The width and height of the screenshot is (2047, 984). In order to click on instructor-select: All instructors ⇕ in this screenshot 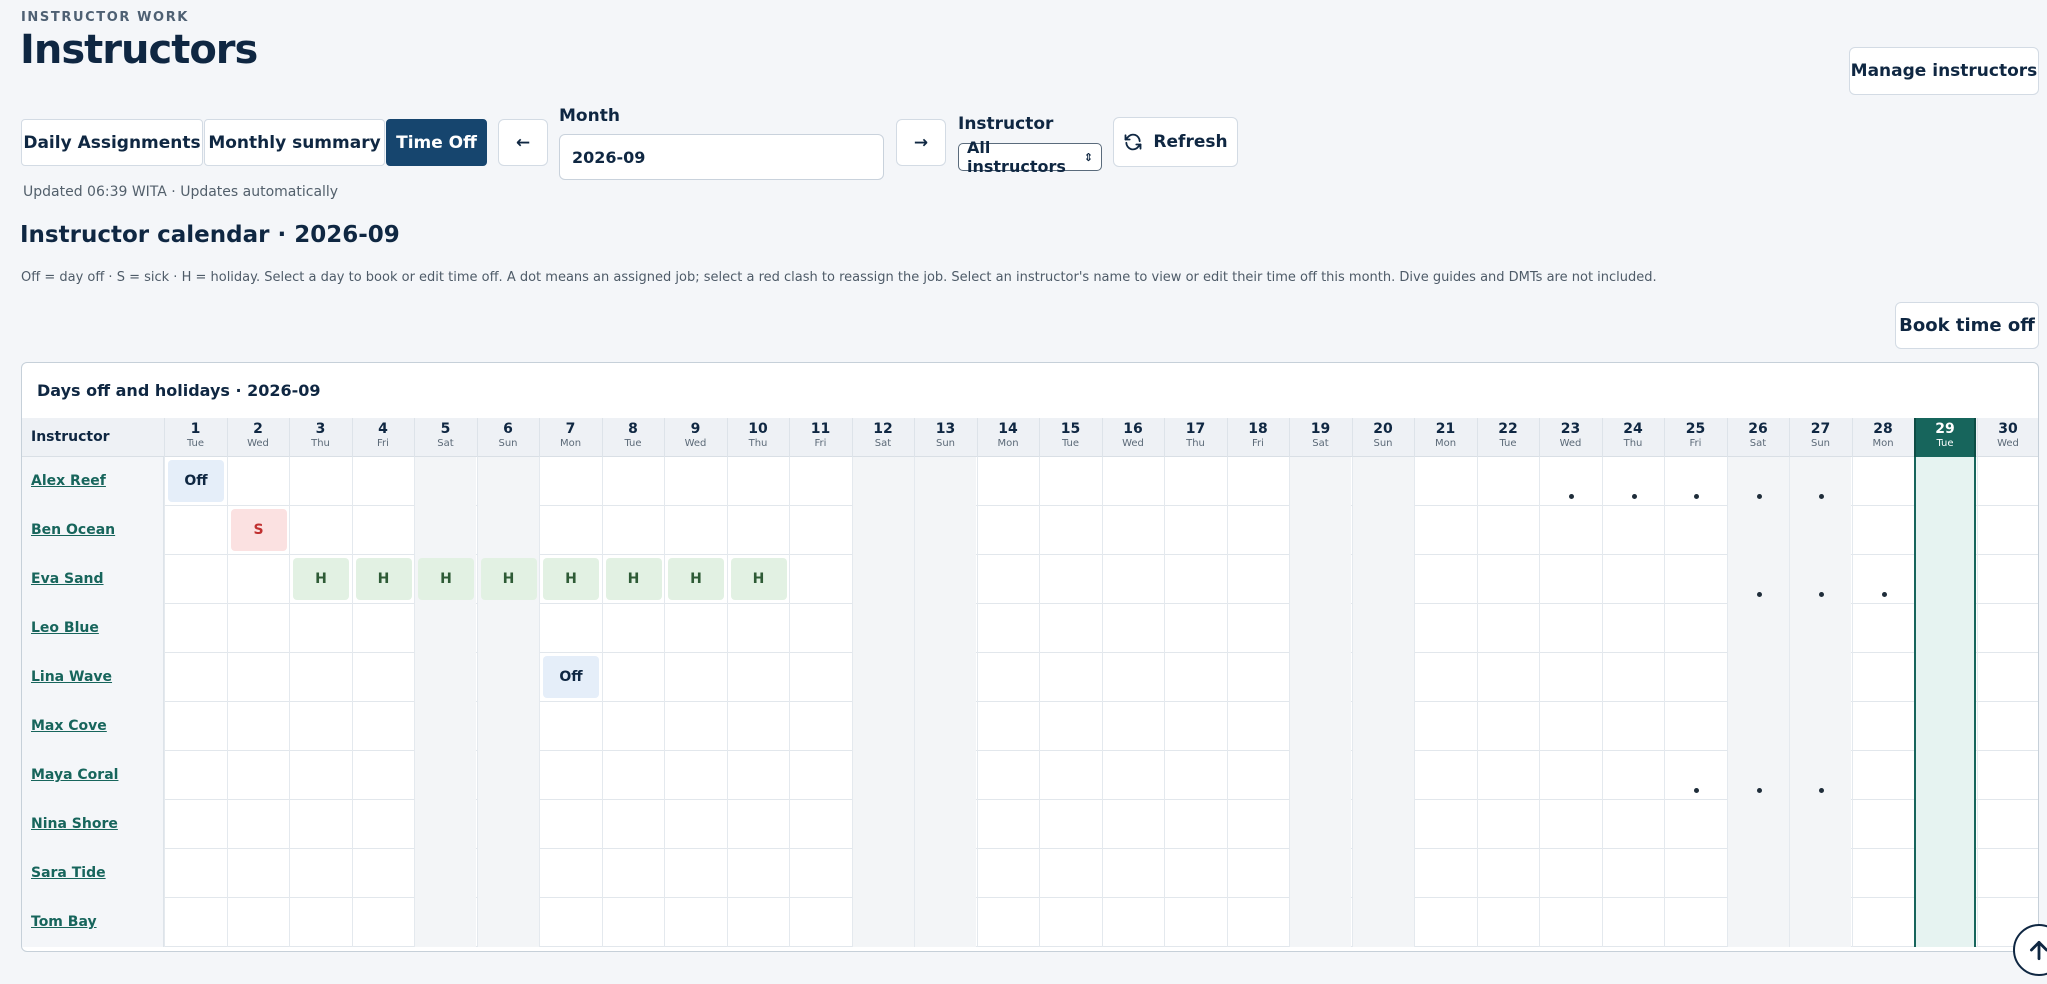, I will do `click(1030, 157)`.